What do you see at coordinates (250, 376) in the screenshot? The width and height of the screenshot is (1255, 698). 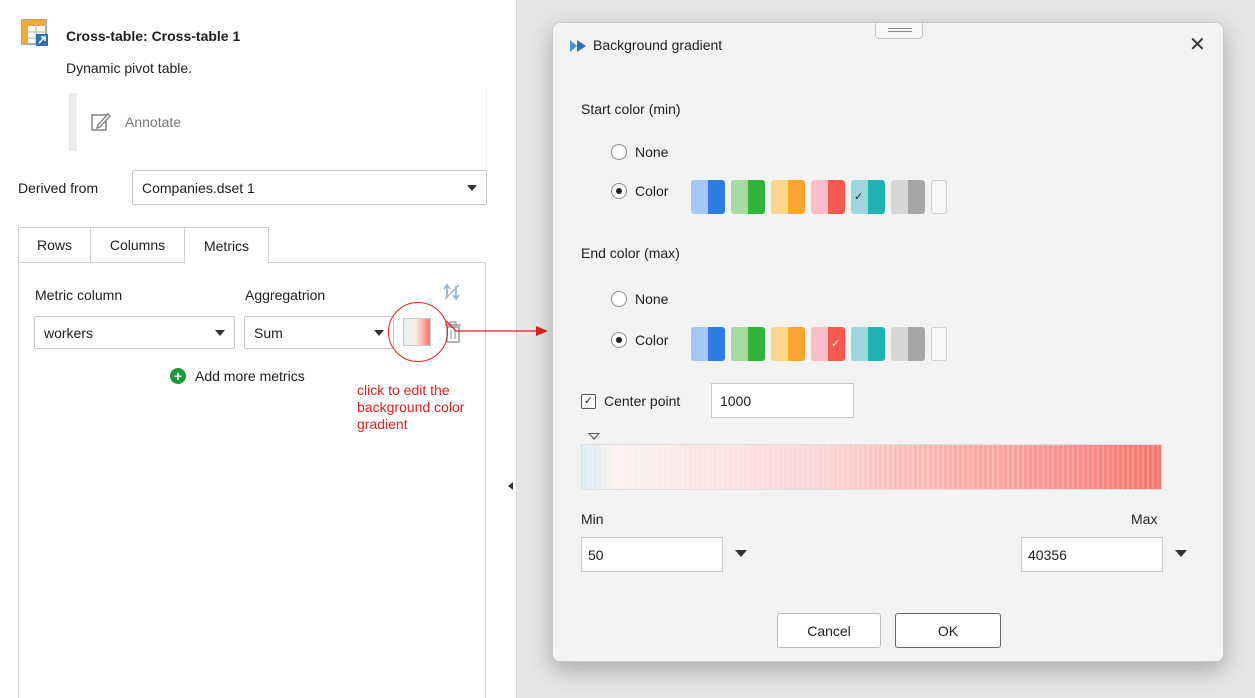 I see `add-more-metrics-label: Add more metrics` at bounding box center [250, 376].